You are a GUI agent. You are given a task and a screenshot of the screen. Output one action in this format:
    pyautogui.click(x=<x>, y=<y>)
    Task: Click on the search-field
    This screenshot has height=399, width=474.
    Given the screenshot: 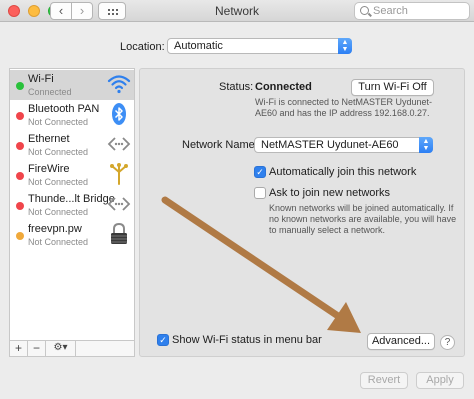 What is the action you would take?
    pyautogui.click(x=412, y=11)
    